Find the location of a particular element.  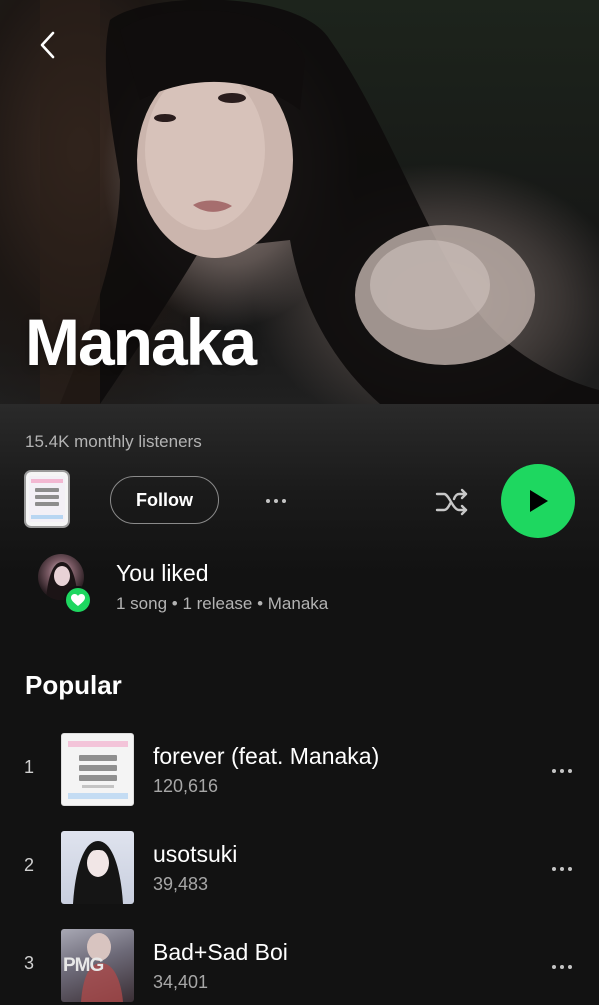

back-button is located at coordinates (47, 45).